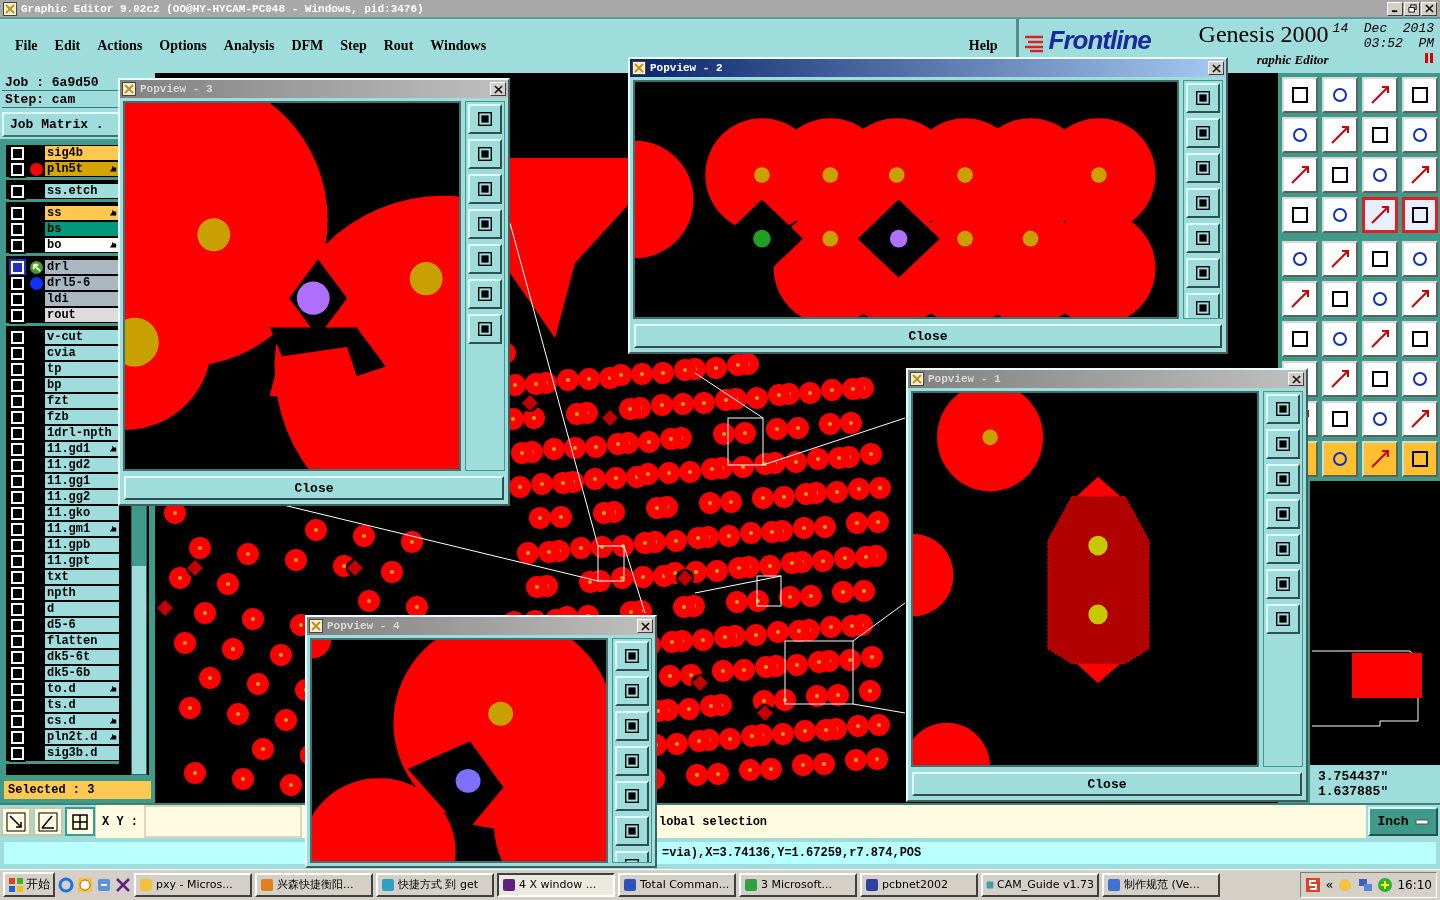  I want to click on xy-label: X Y :, so click(120, 822).